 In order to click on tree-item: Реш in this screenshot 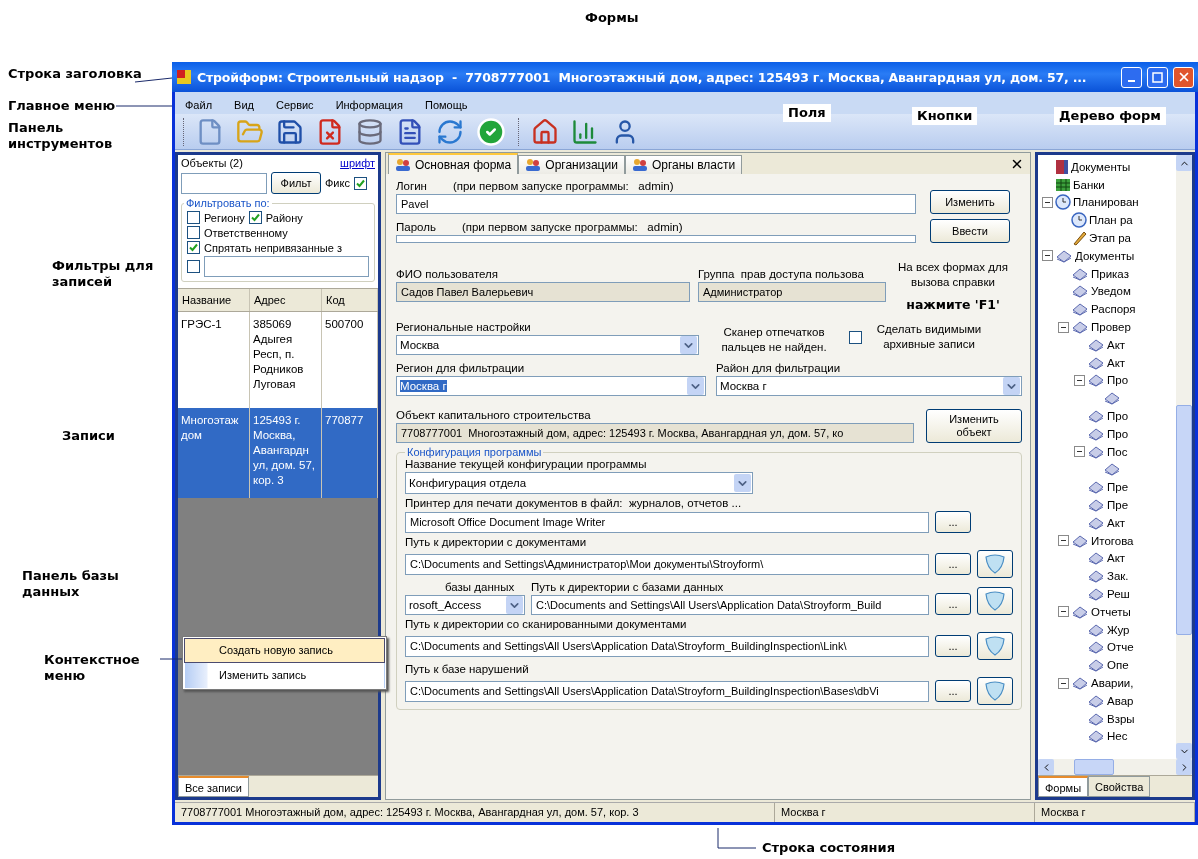, I will do `click(1118, 594)`.